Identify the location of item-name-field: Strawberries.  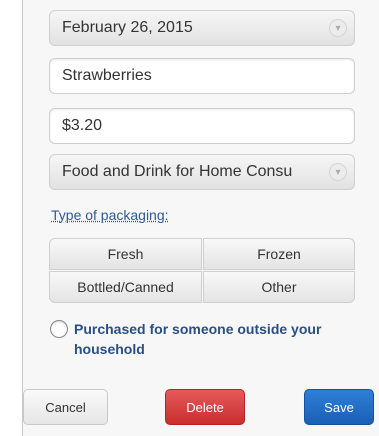
(202, 76).